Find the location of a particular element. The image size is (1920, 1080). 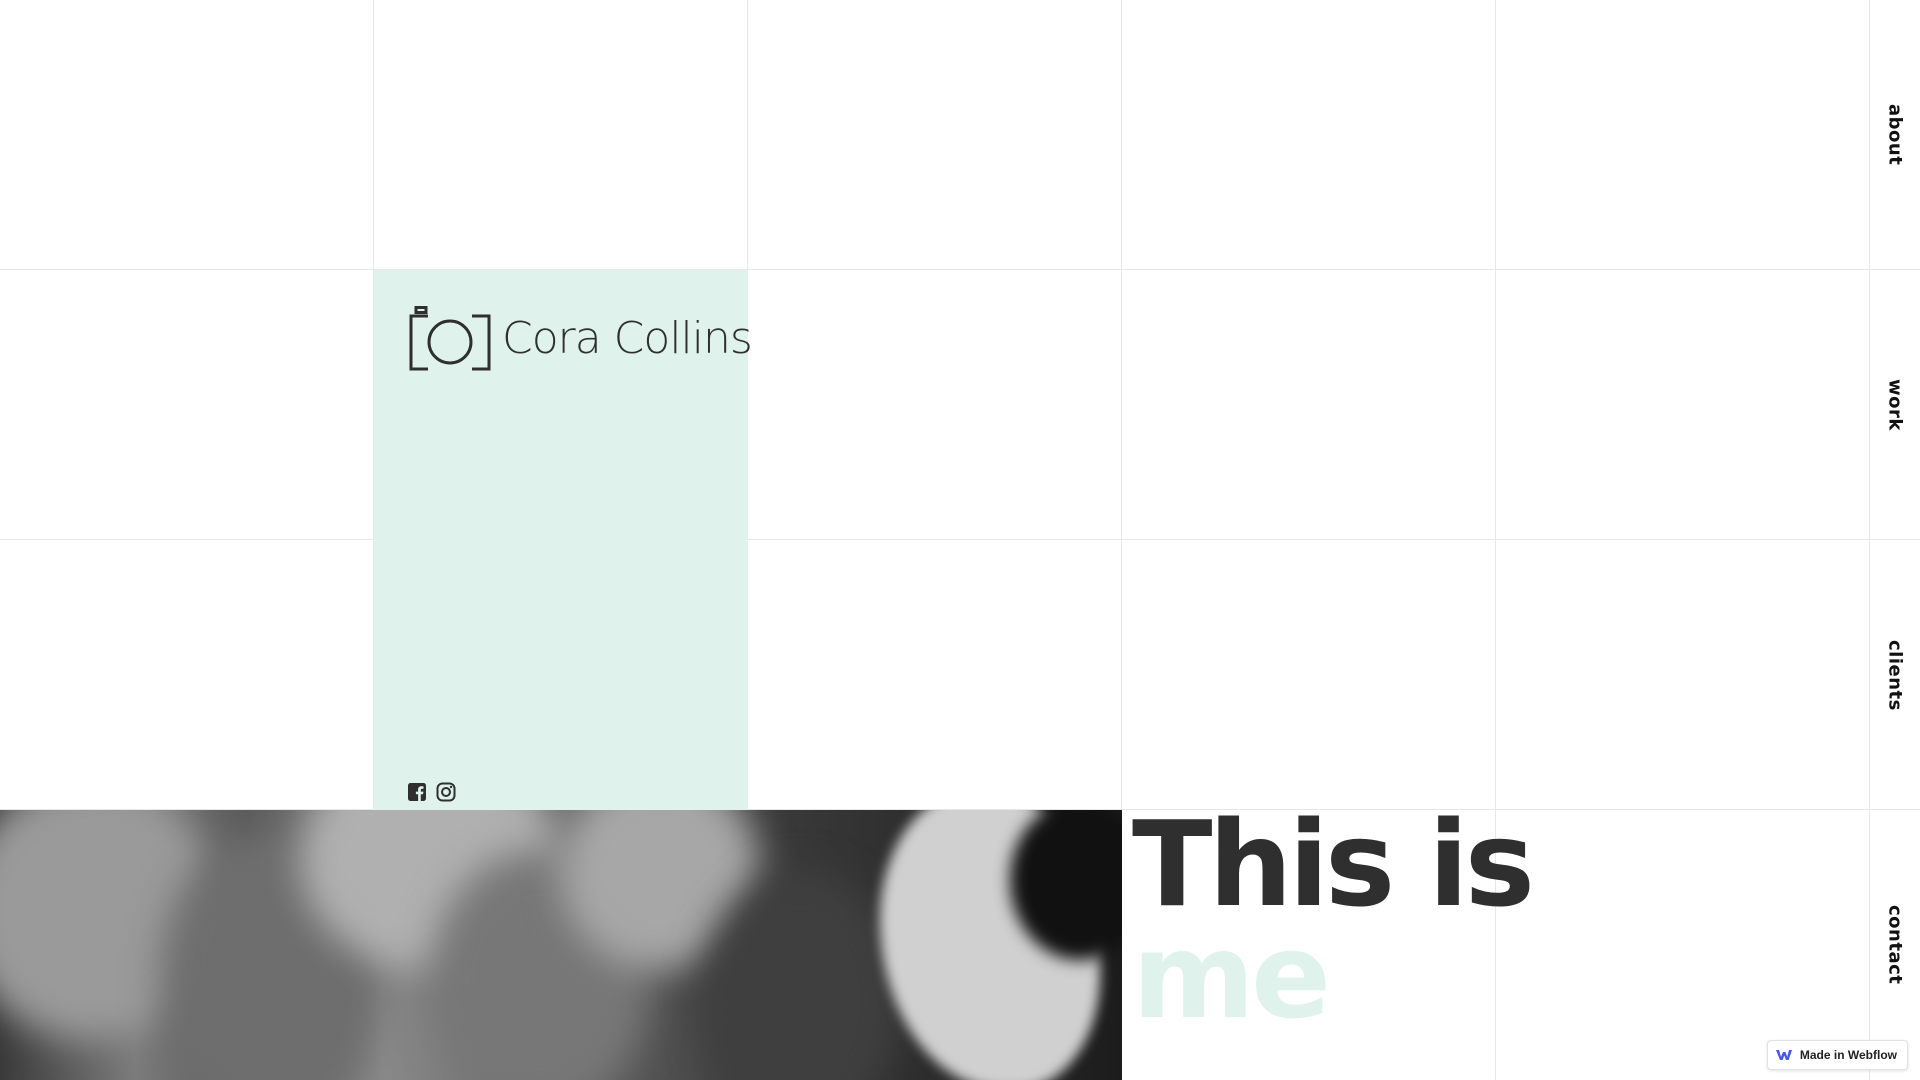

nav-item-clients: clients is located at coordinates (1895, 675).